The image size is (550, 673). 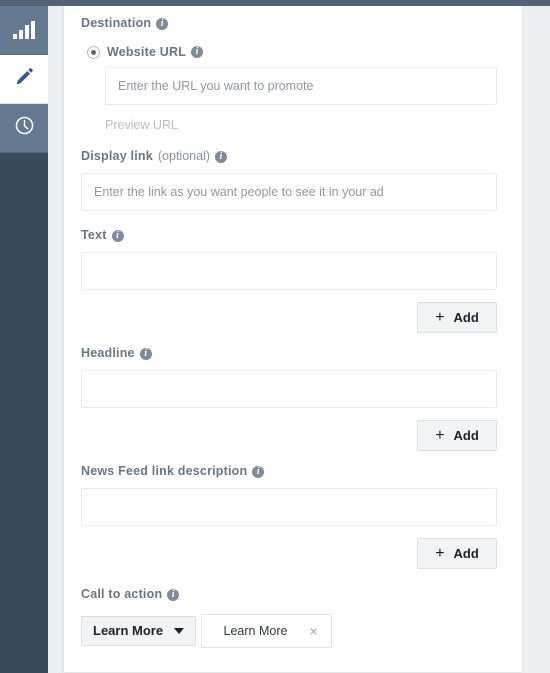 What do you see at coordinates (289, 435) in the screenshot?
I see `headline-add-row: + Add` at bounding box center [289, 435].